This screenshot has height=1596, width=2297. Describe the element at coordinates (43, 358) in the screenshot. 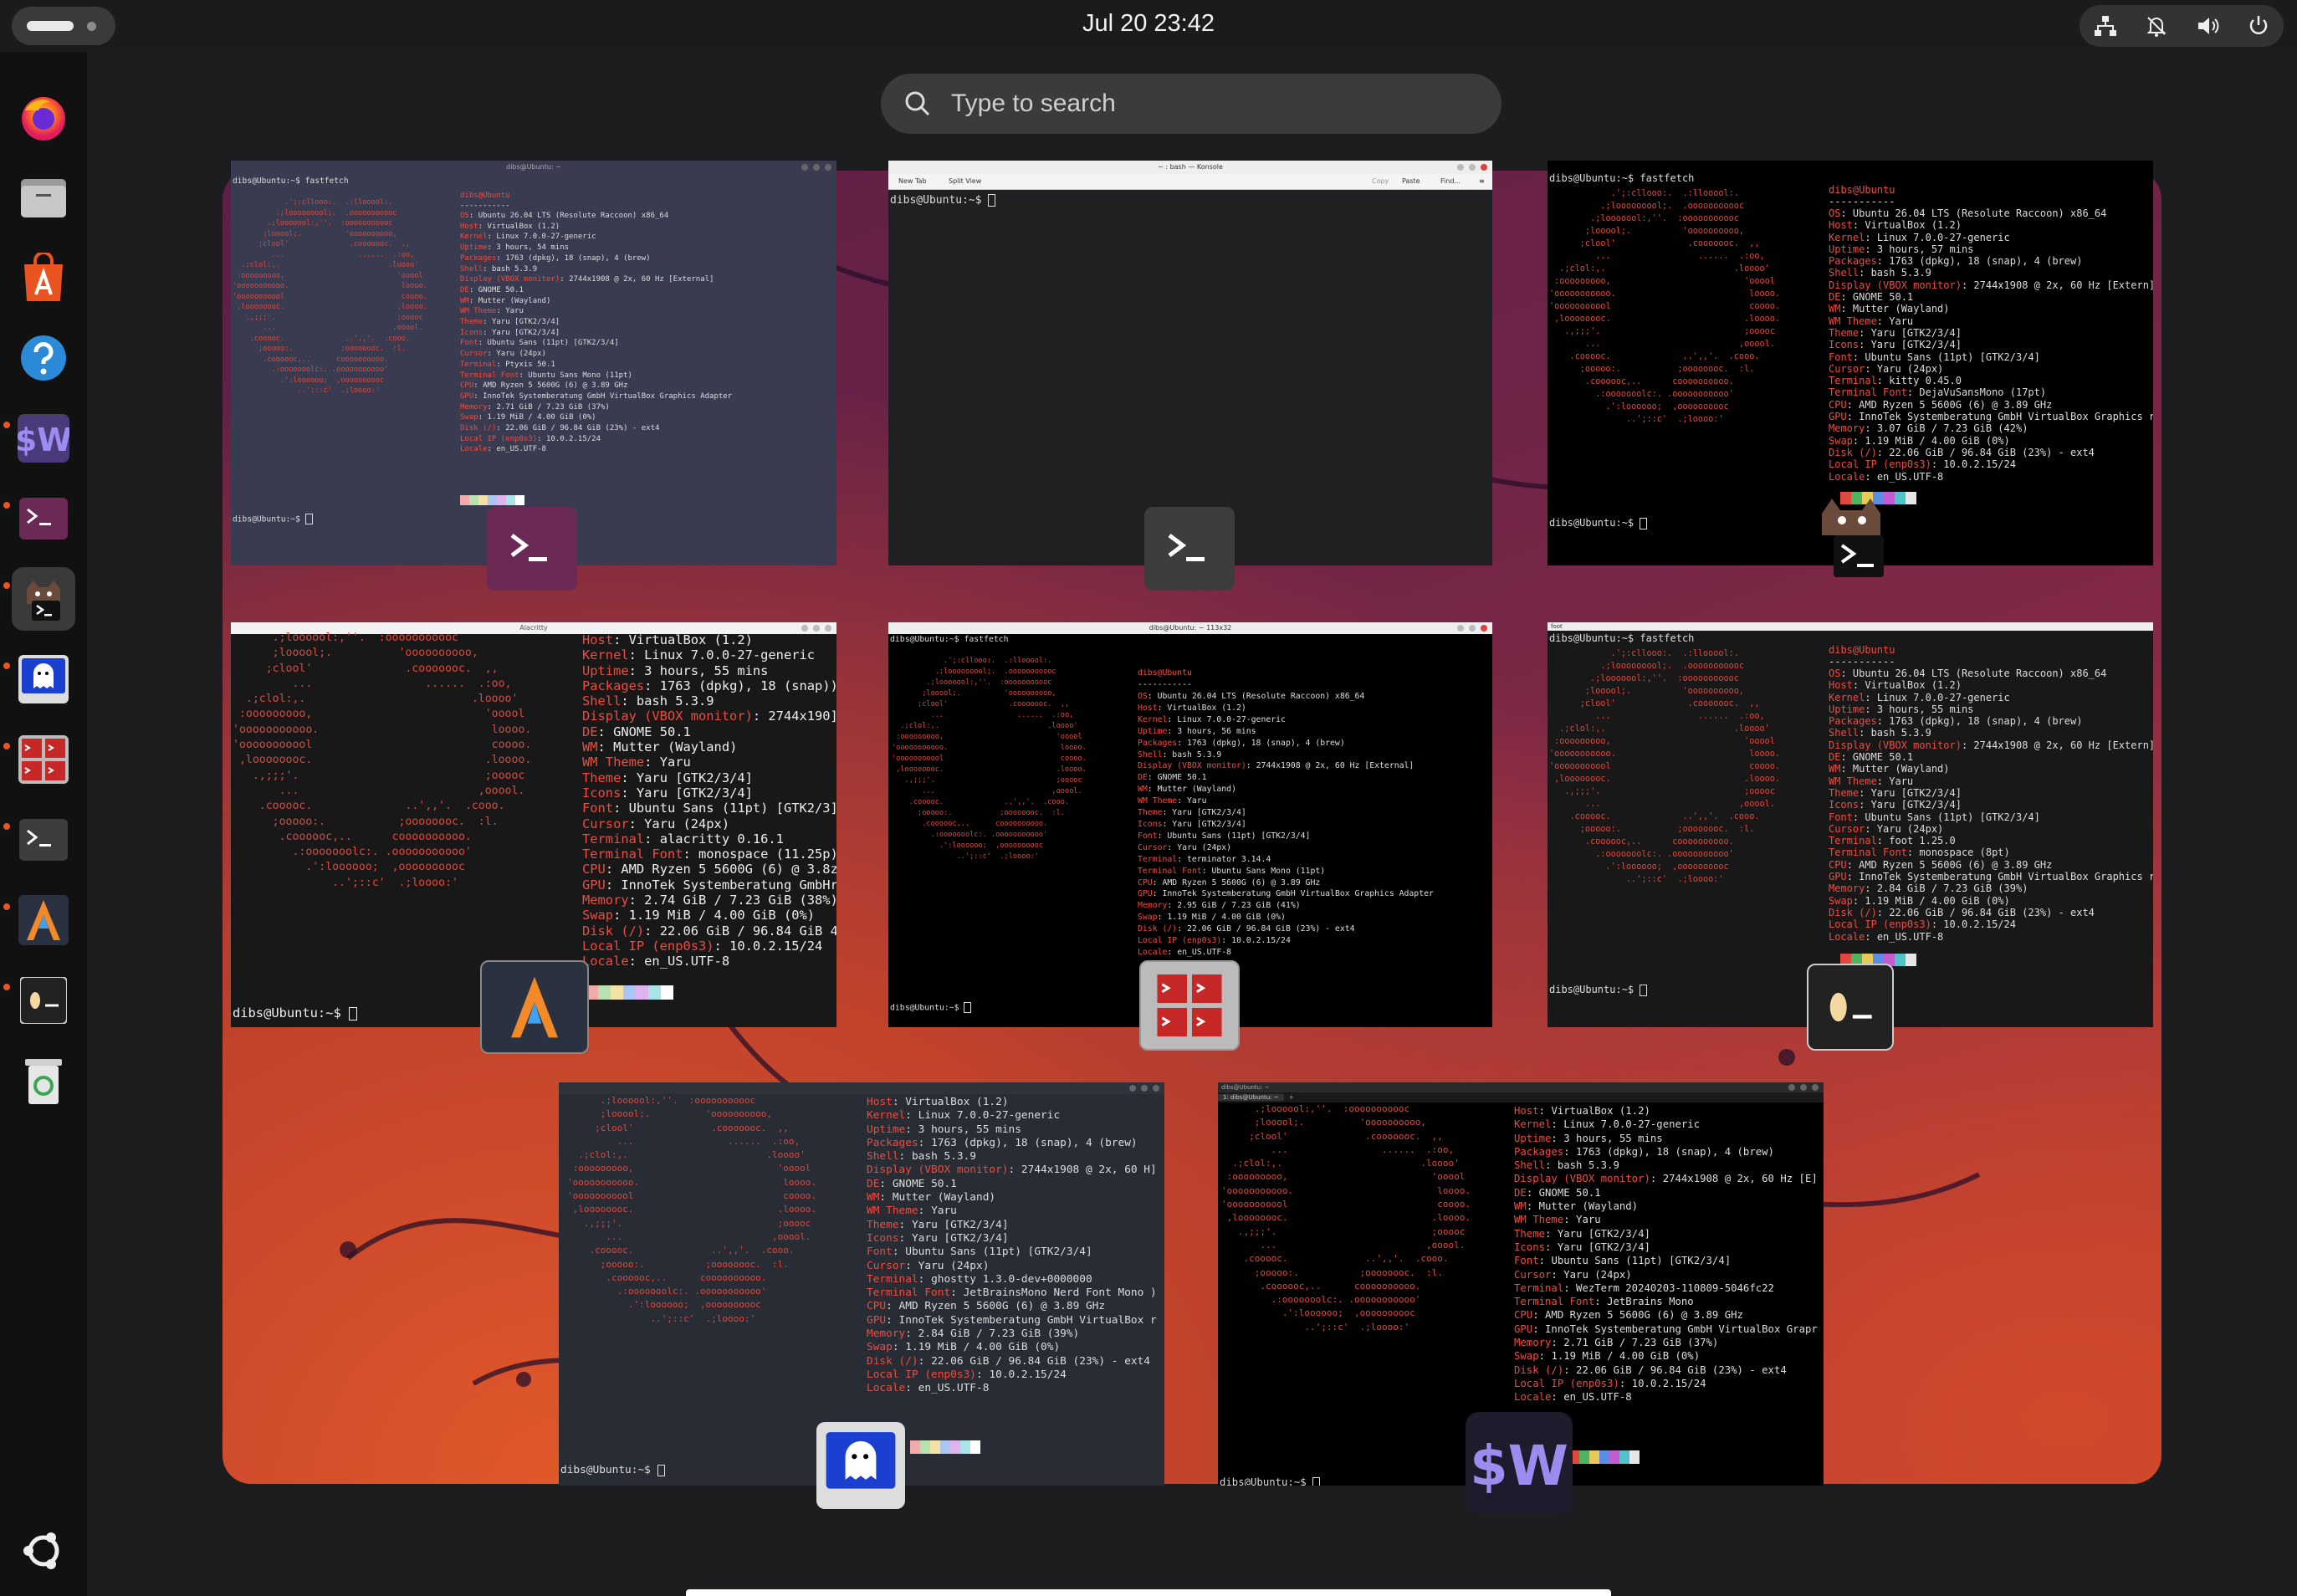

I see `dock-help` at that location.